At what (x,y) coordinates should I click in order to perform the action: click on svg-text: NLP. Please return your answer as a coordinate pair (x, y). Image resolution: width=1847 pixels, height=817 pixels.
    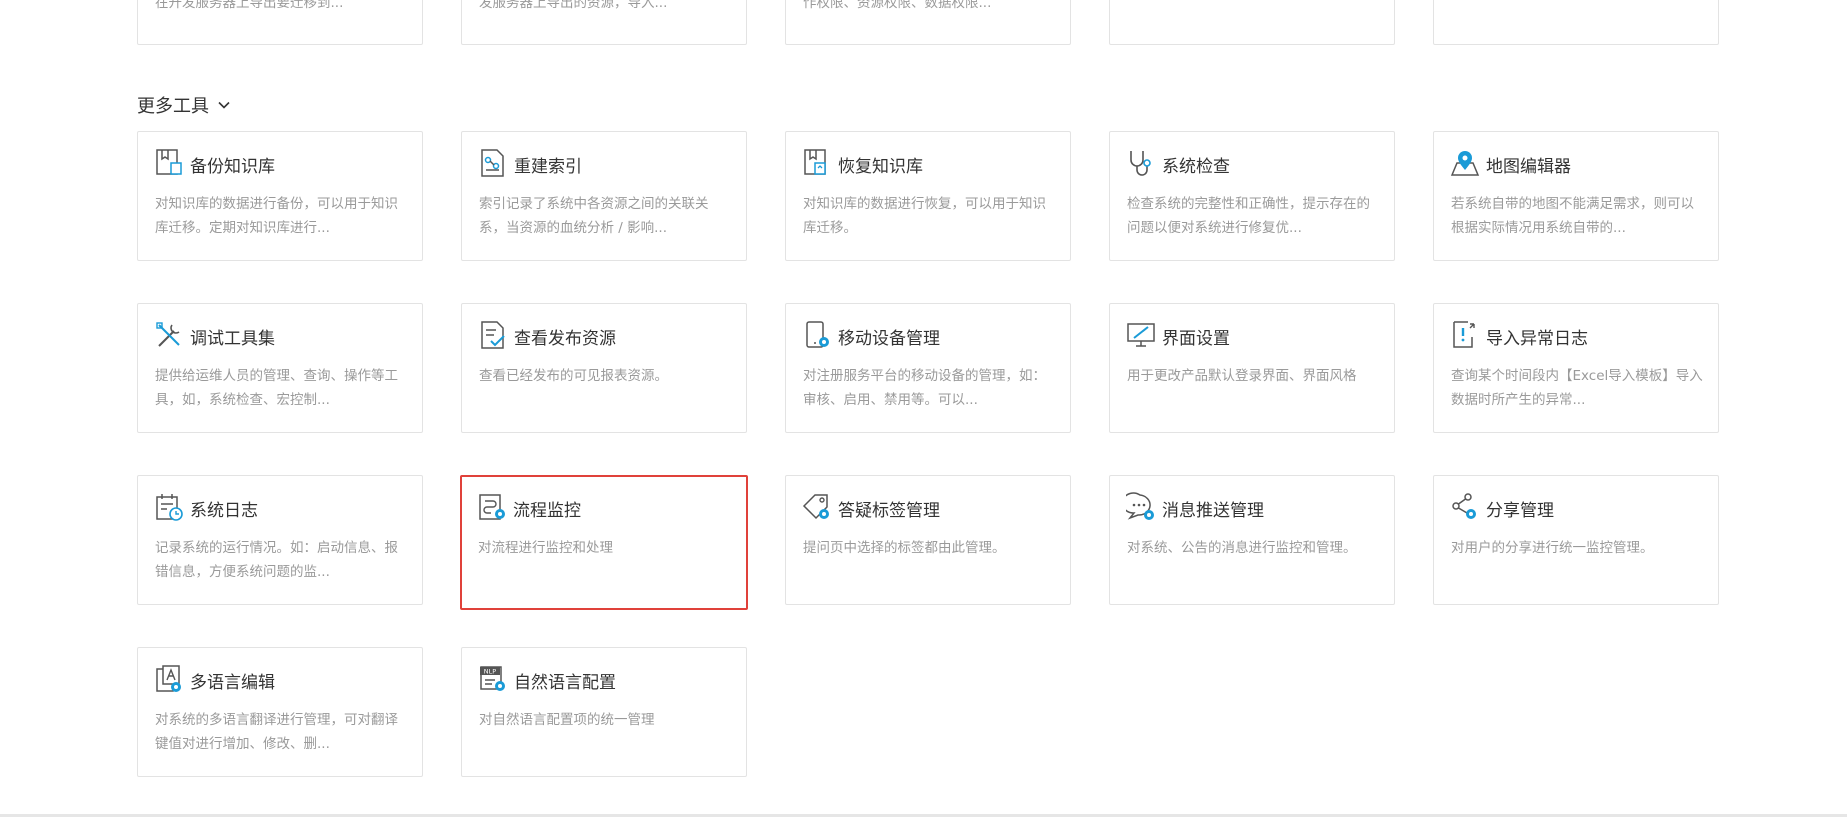
    Looking at the image, I should click on (490, 672).